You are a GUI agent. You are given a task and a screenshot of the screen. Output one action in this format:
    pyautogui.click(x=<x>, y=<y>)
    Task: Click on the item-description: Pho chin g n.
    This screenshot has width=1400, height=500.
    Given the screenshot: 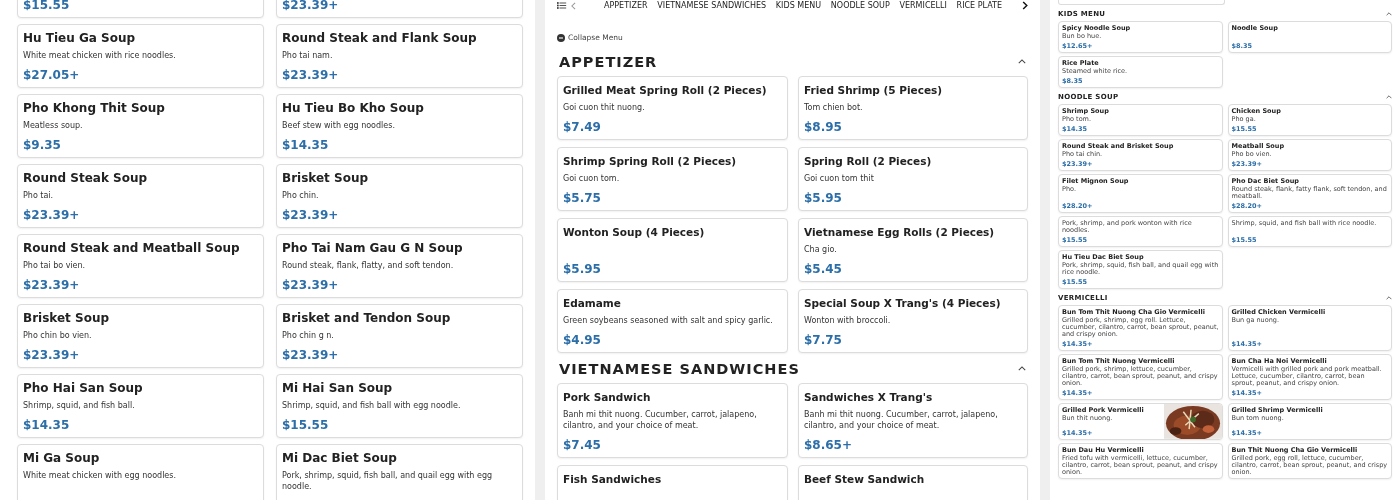 What is the action you would take?
    pyautogui.click(x=308, y=335)
    